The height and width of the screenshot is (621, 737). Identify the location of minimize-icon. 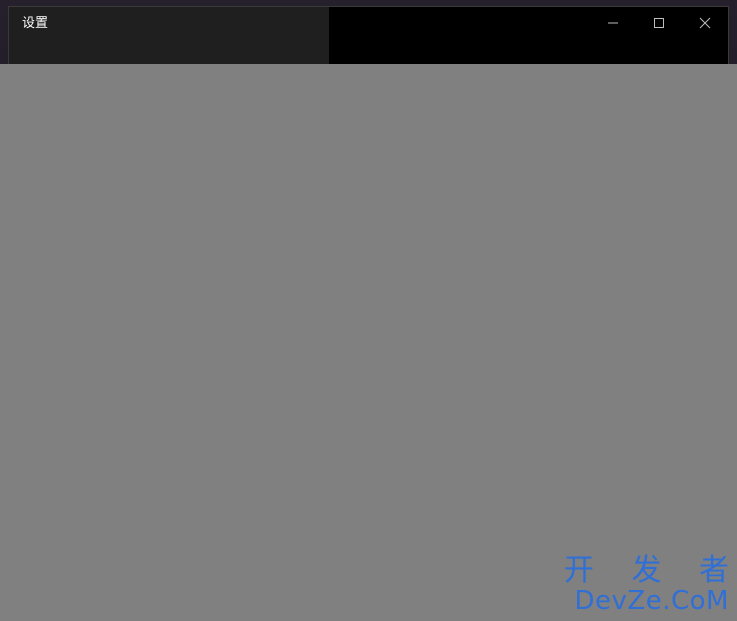
(613, 23).